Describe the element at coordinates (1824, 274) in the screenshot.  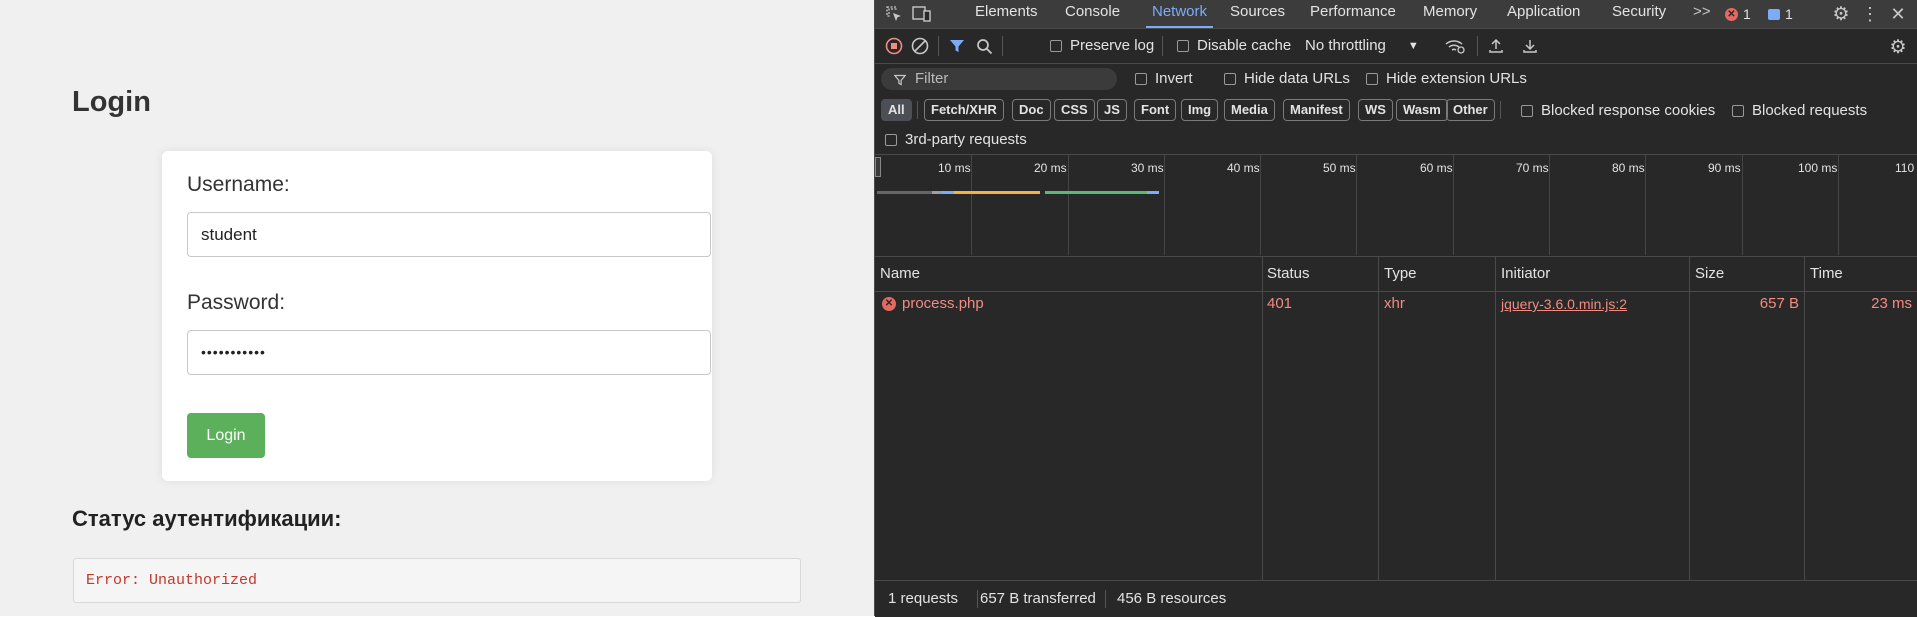
I see `column-time: Time` at that location.